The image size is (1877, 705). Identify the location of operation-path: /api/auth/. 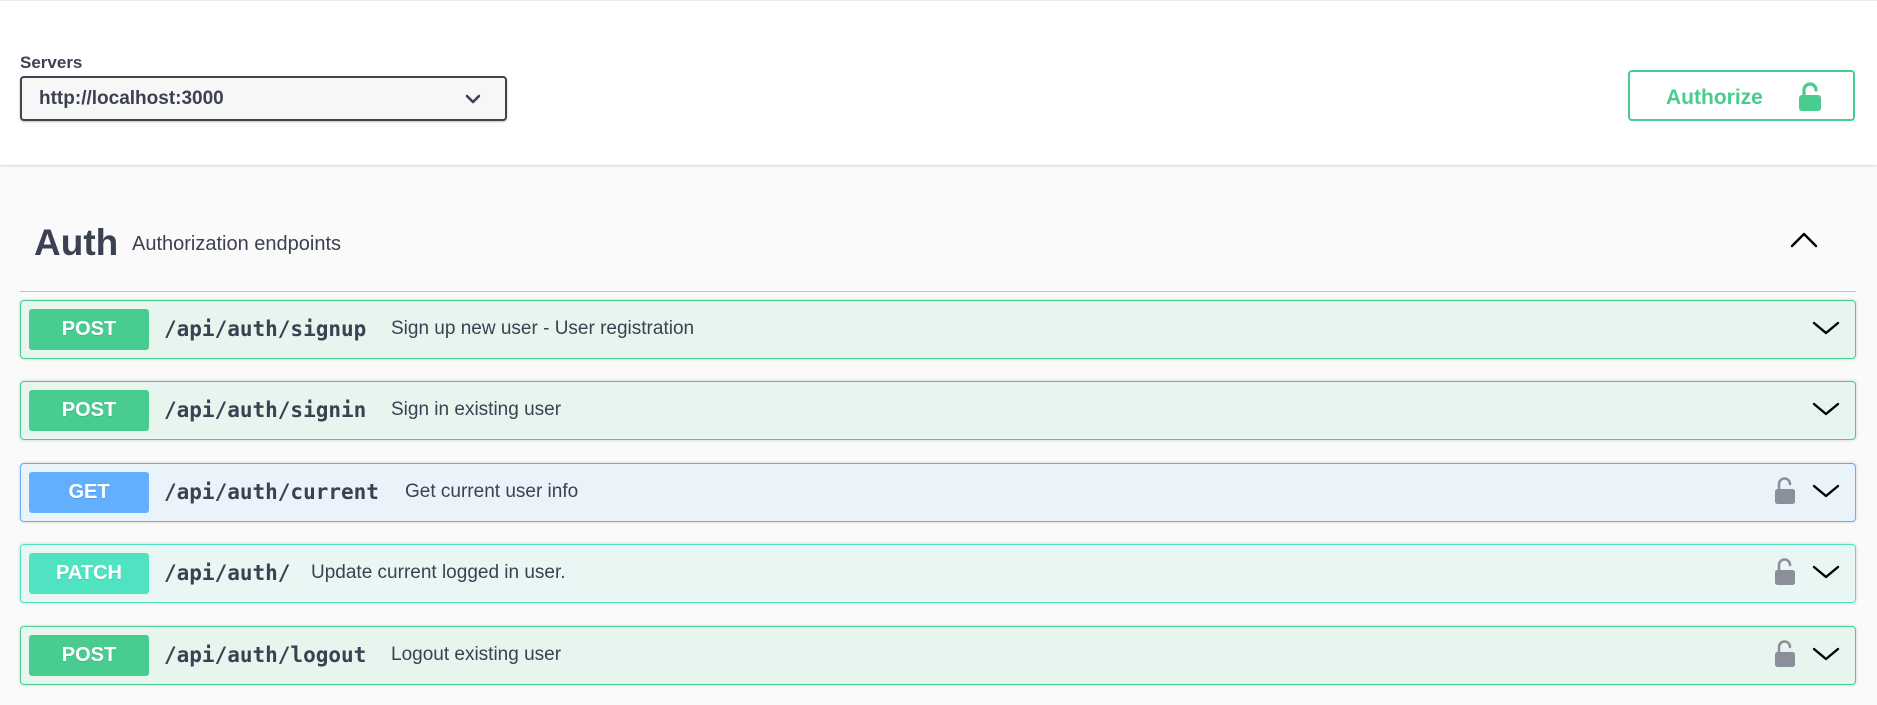
(227, 573).